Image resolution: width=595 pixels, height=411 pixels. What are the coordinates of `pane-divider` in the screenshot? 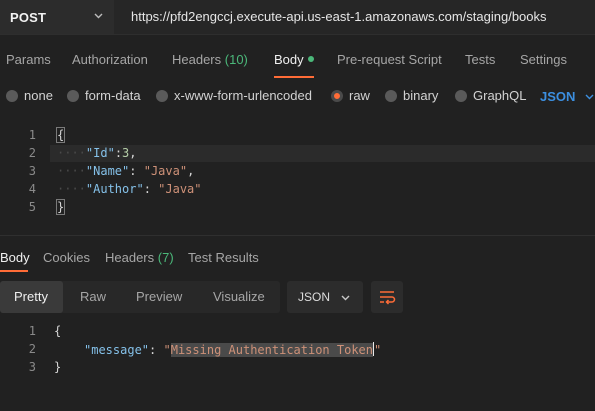 It's located at (297, 235).